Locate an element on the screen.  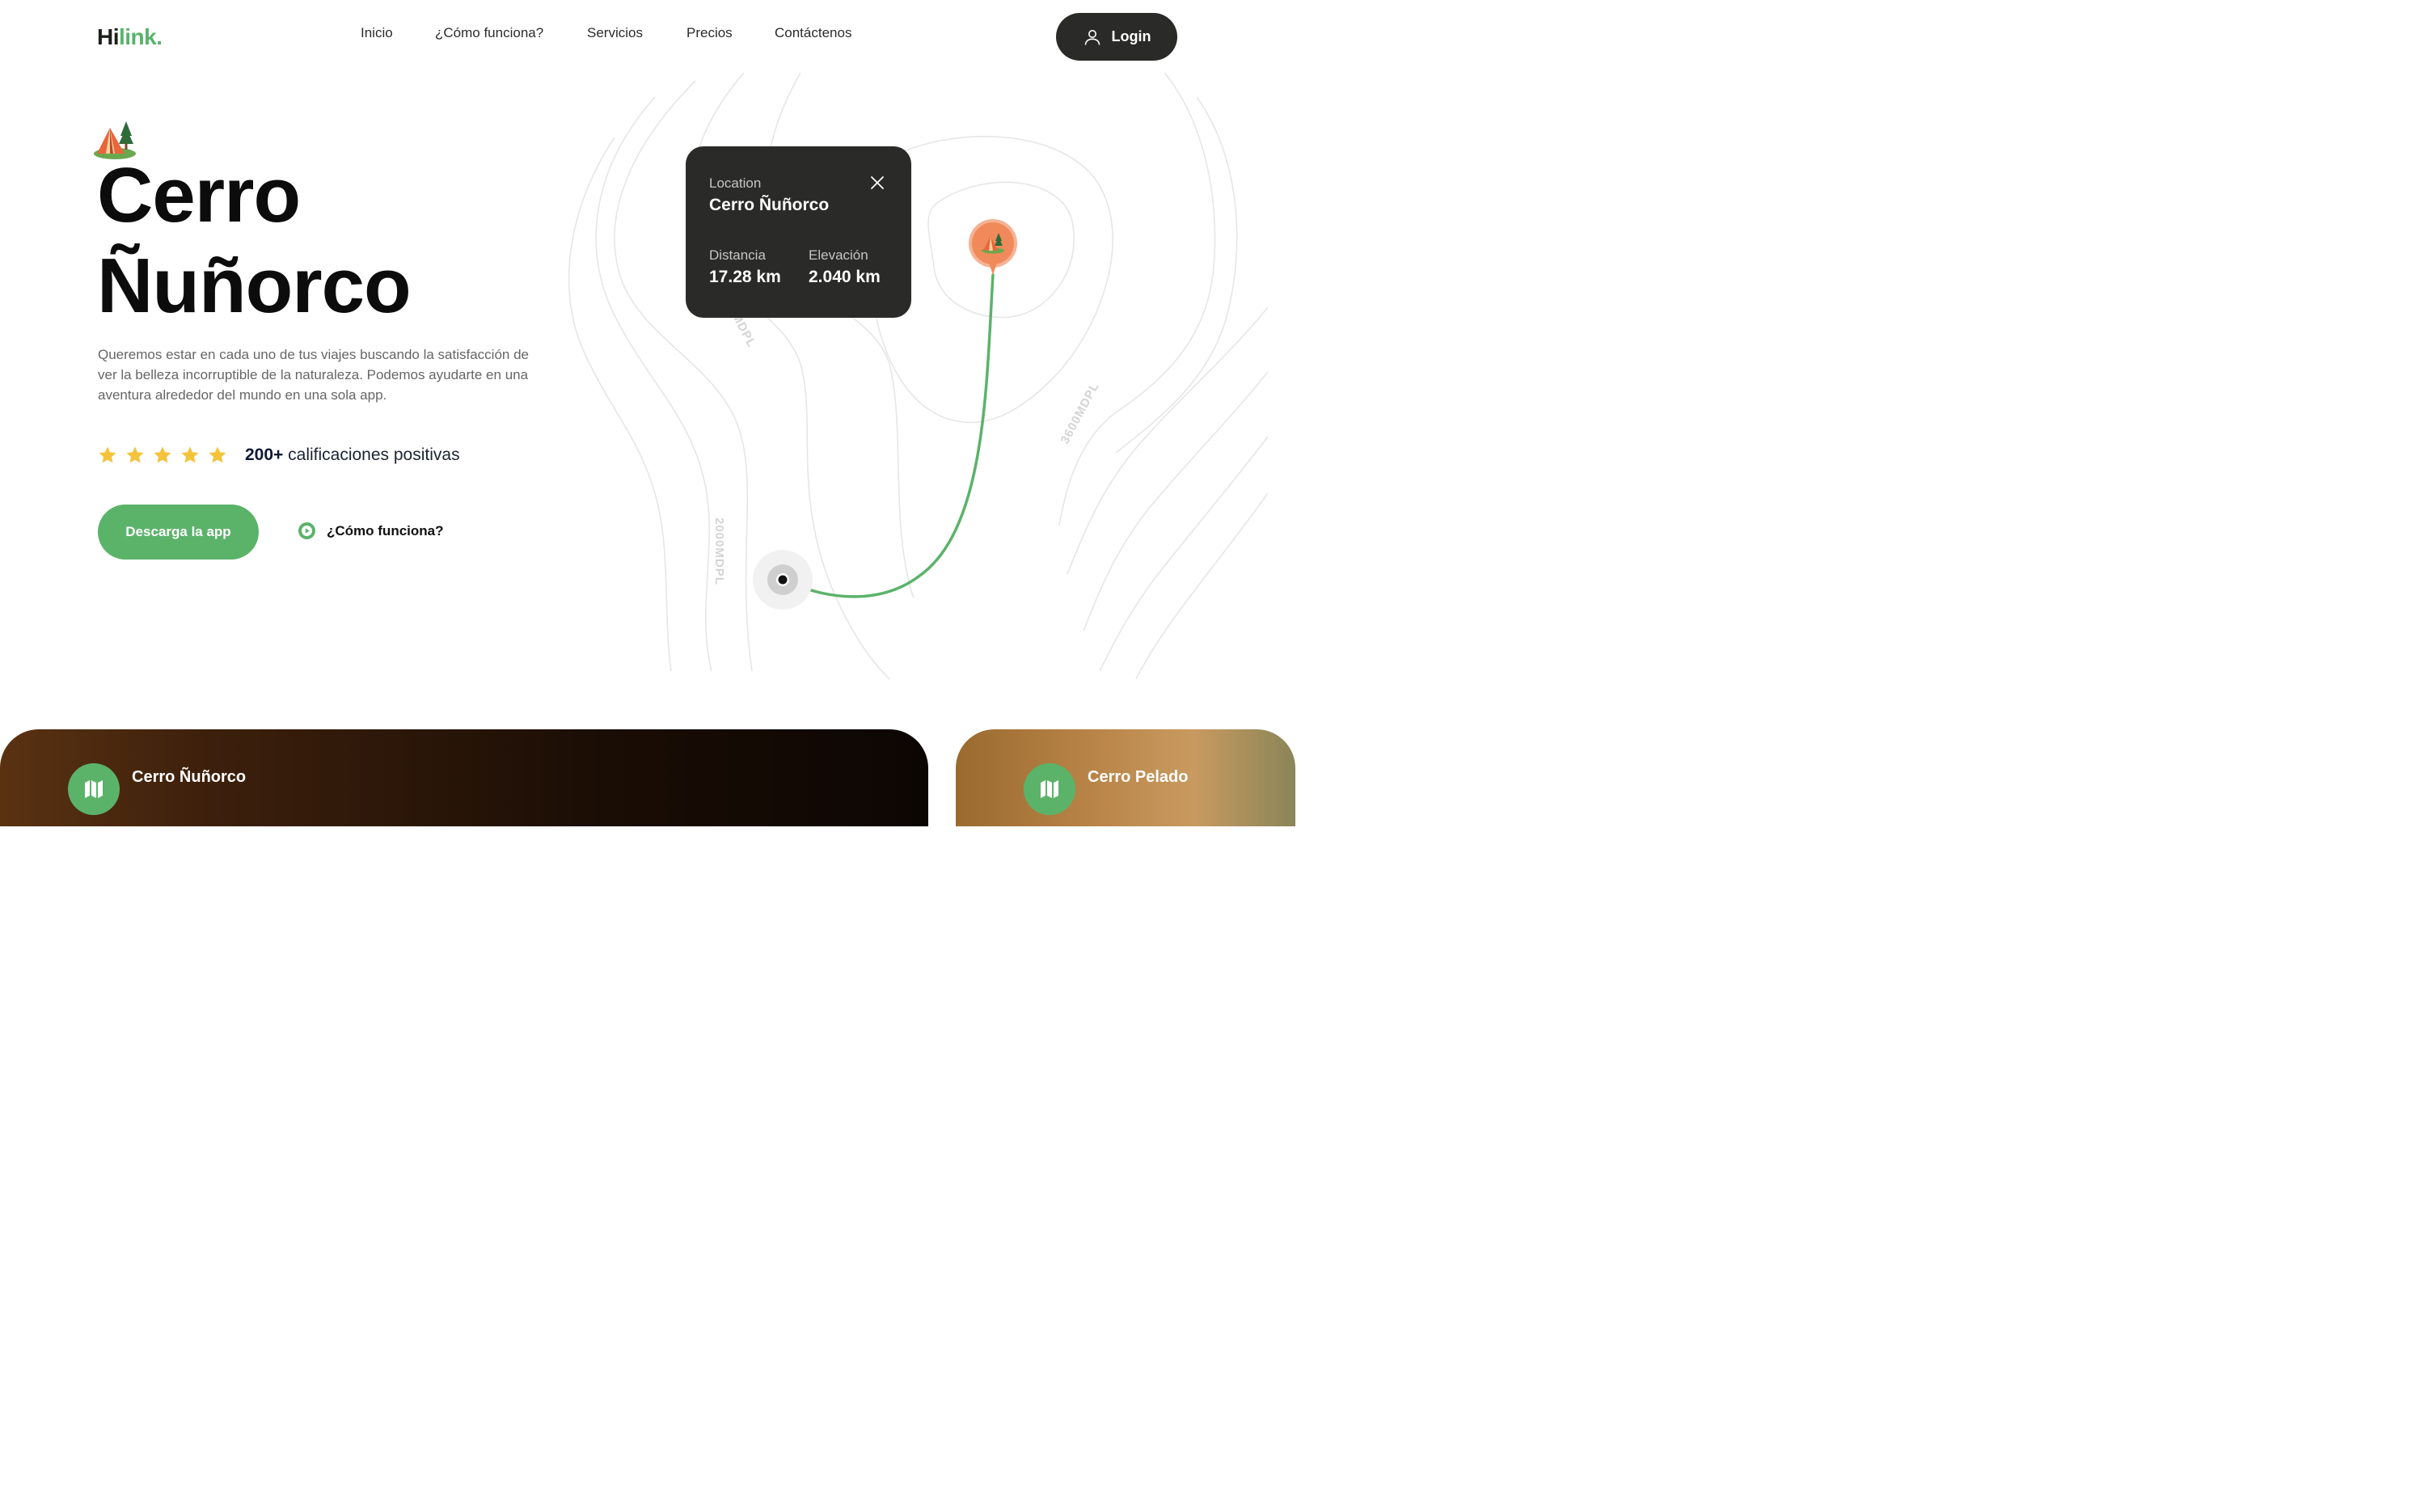
card-title: Cerro Pelado is located at coordinates (1138, 777).